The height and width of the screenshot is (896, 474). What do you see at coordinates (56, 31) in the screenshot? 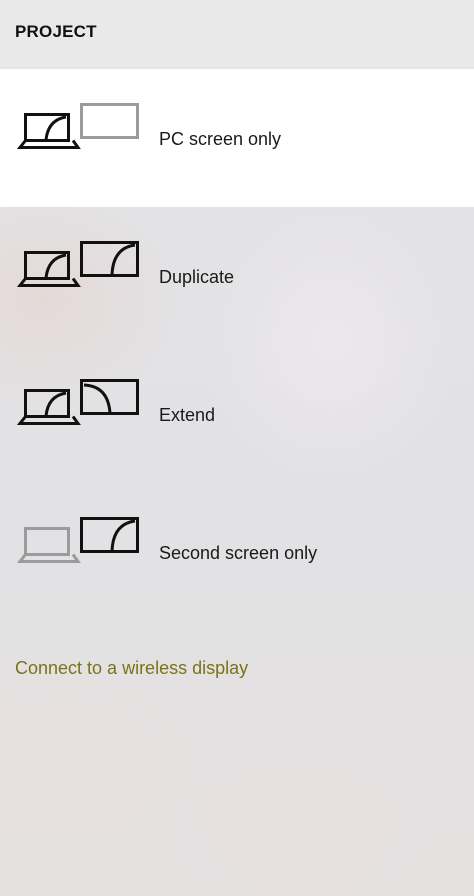
I see `panel-title: PROJECT` at bounding box center [56, 31].